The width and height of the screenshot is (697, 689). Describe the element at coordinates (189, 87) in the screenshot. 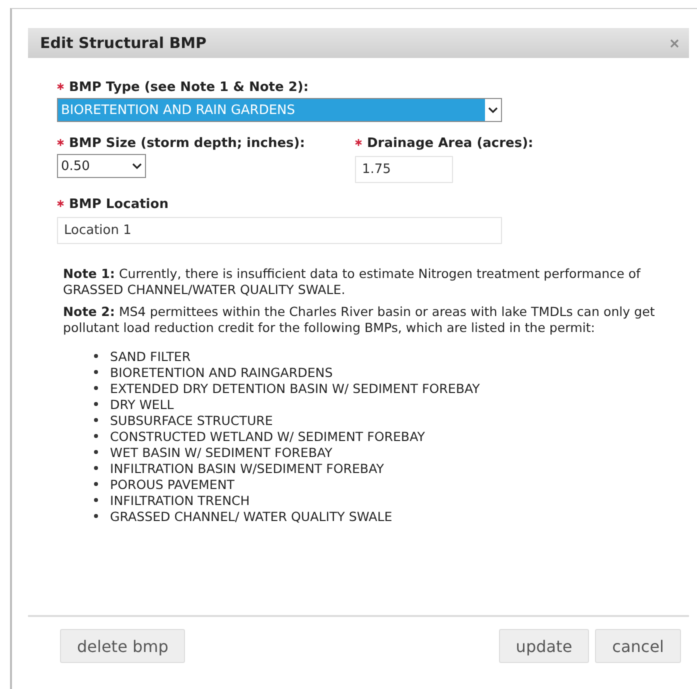

I see `field-label: BMP Type (see Note 1 & Note 2):` at that location.